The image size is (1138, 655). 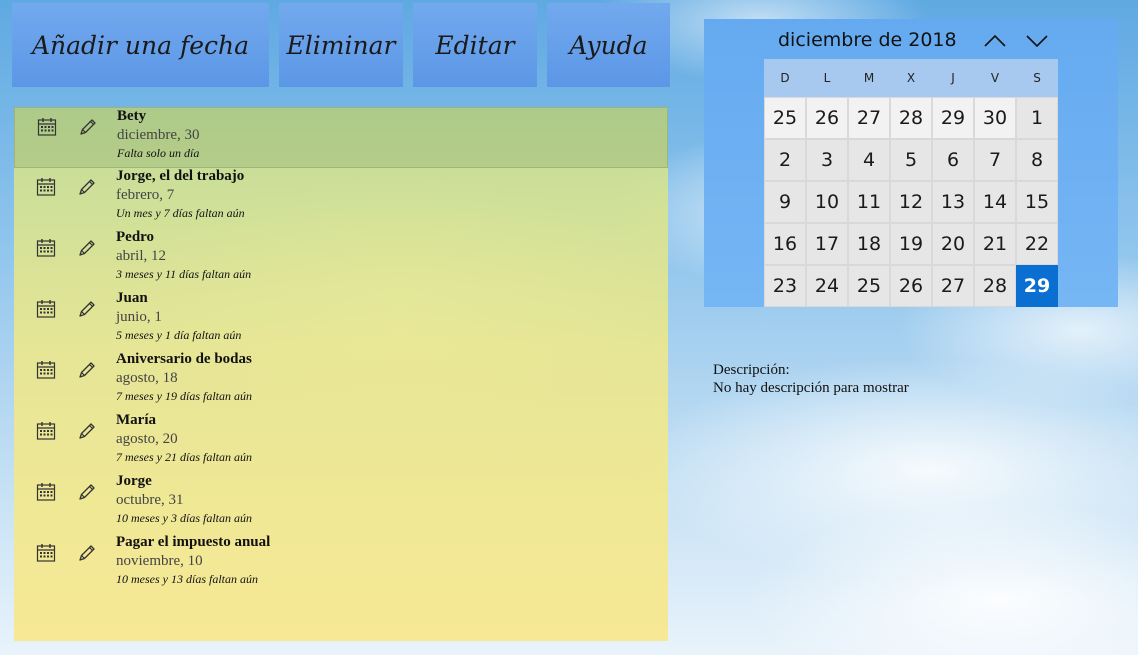 What do you see at coordinates (608, 45) in the screenshot?
I see `help-button: Ayuda` at bounding box center [608, 45].